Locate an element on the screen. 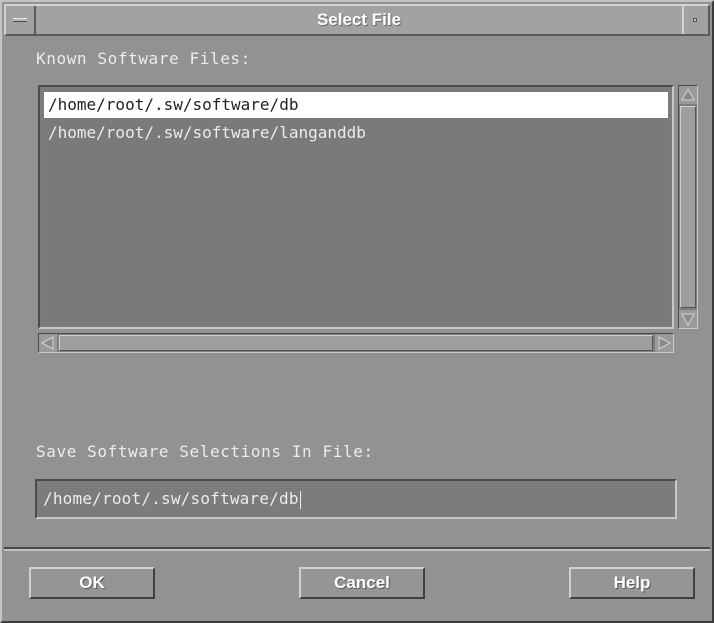 The height and width of the screenshot is (623, 714). window-menu-icon is located at coordinates (20, 20).